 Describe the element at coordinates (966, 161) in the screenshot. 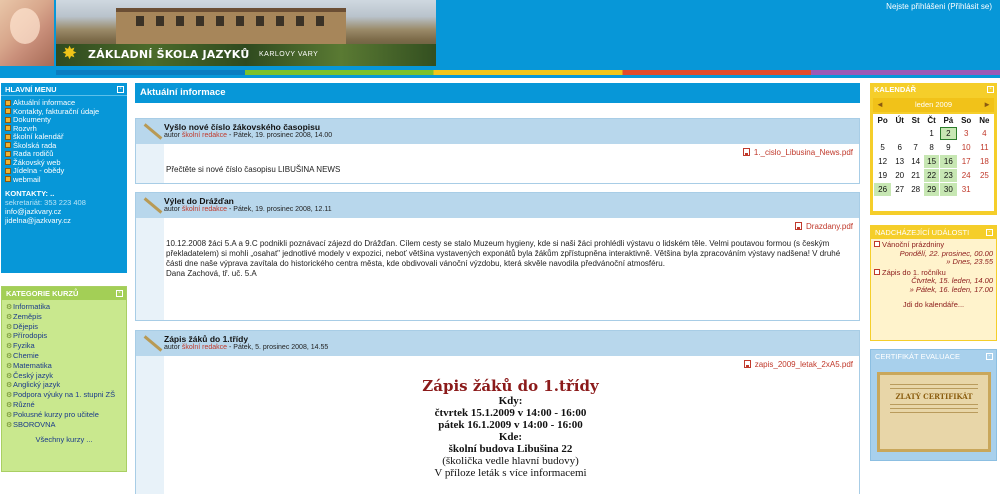

I see `calendar-day: 17` at that location.